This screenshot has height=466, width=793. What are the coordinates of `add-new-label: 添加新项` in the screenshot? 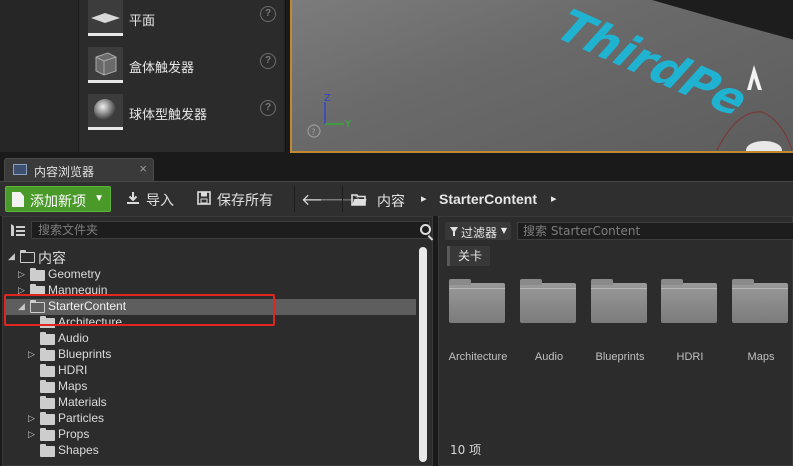 It's located at (58, 202).